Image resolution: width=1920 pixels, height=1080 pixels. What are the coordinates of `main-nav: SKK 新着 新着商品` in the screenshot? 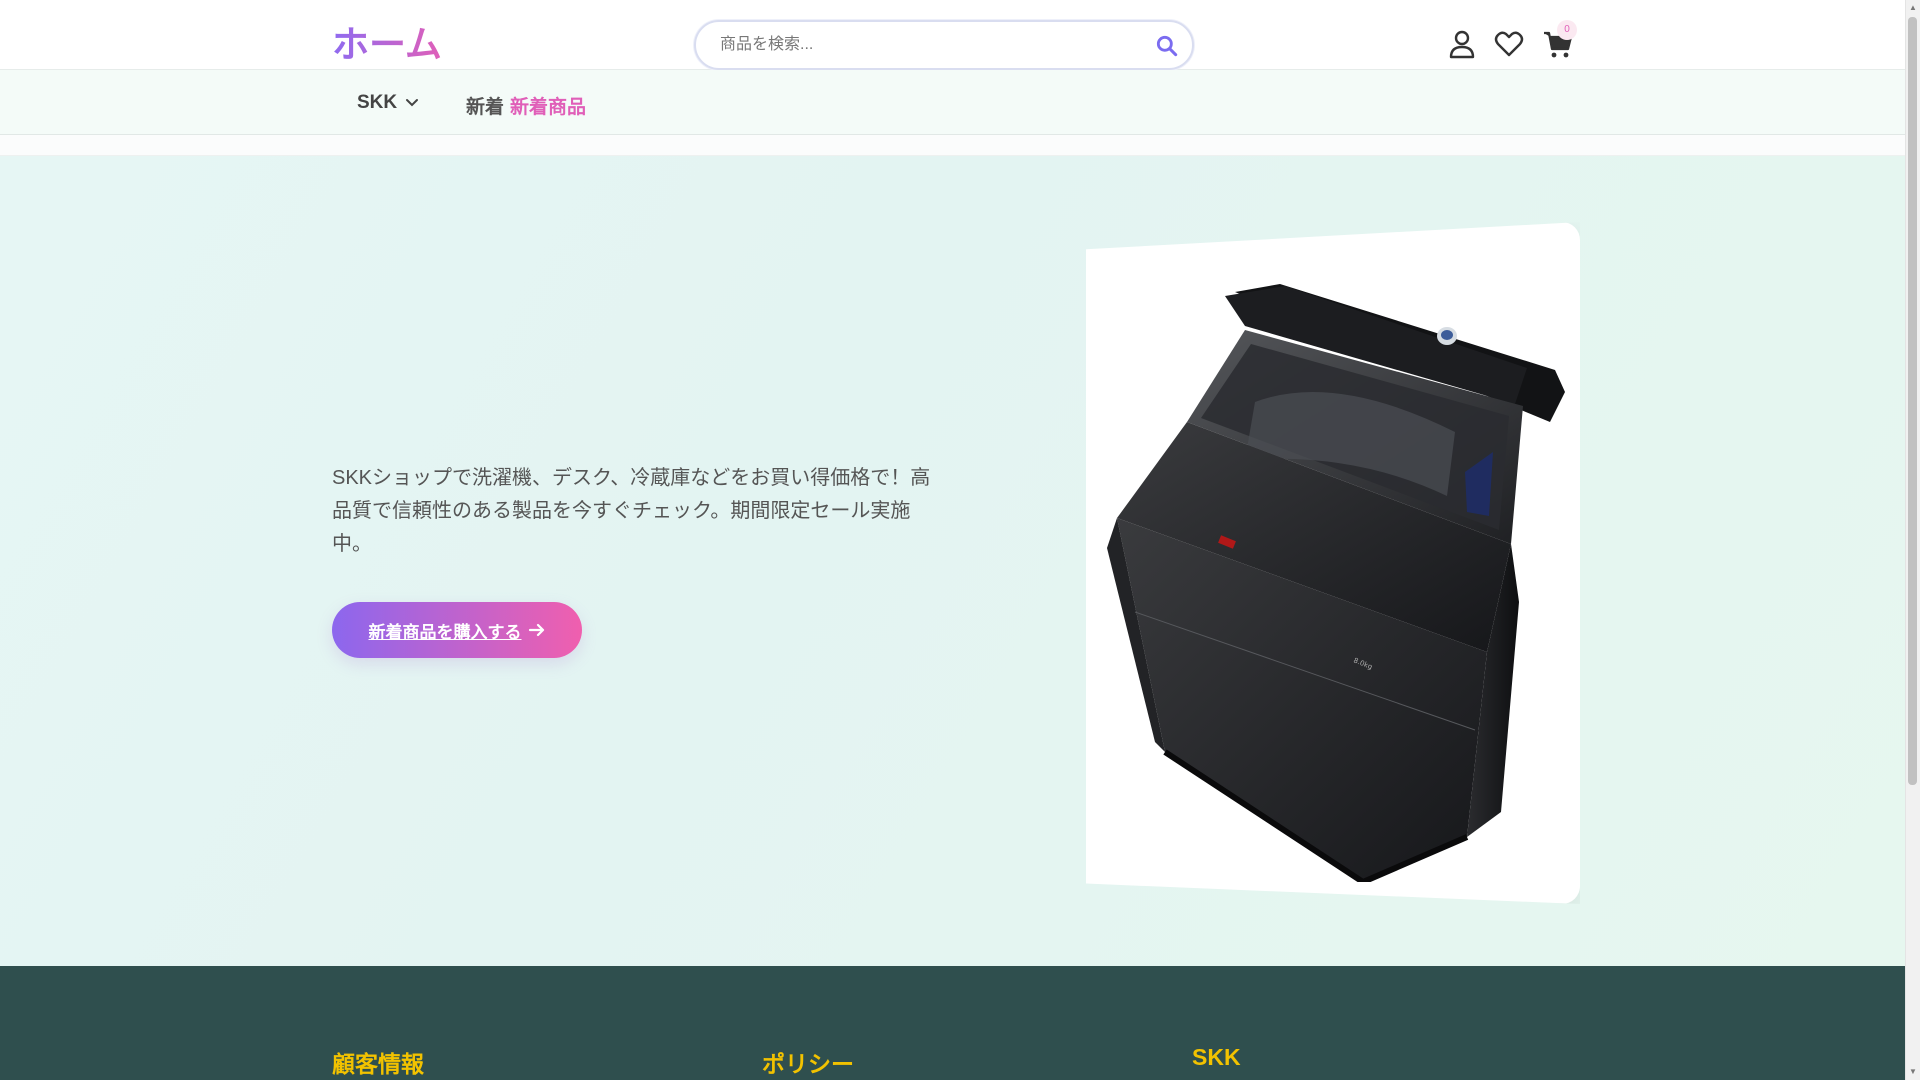 It's located at (952, 102).